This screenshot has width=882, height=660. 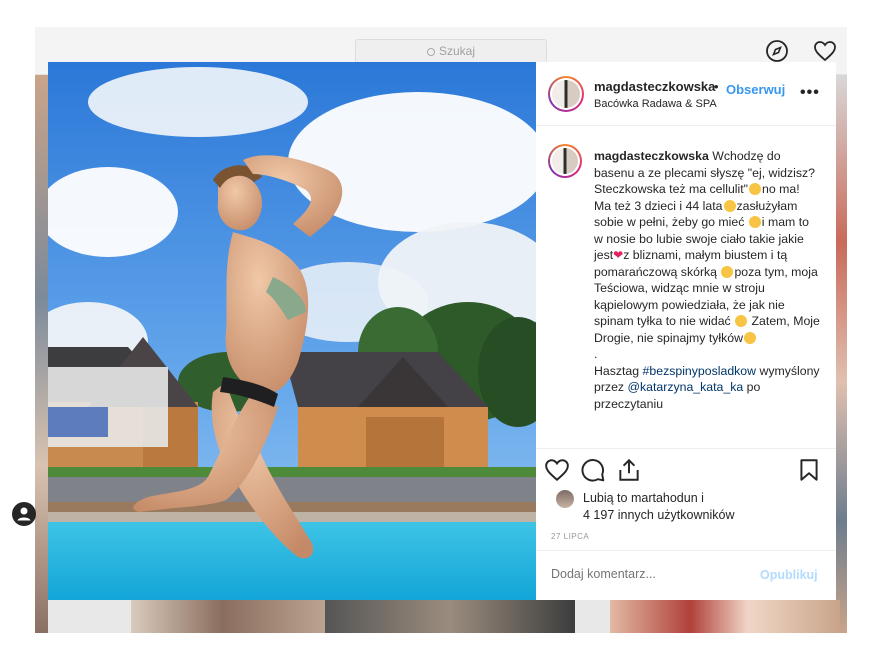 What do you see at coordinates (777, 51) in the screenshot?
I see `compass-icon` at bounding box center [777, 51].